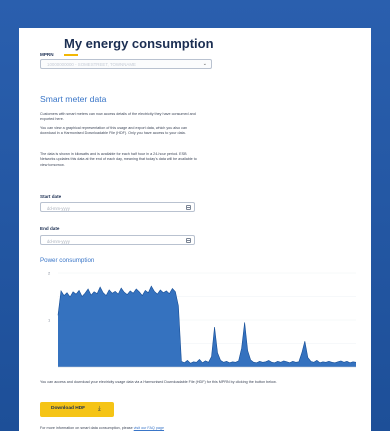 The height and width of the screenshot is (431, 390). I want to click on chevron-down-icon: ⌄, so click(204, 64).